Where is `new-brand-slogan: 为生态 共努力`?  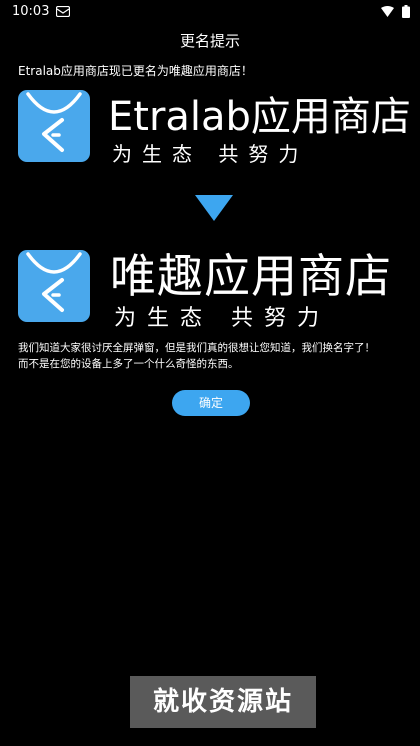
new-brand-slogan: 为生态 共努力 is located at coordinates (222, 318).